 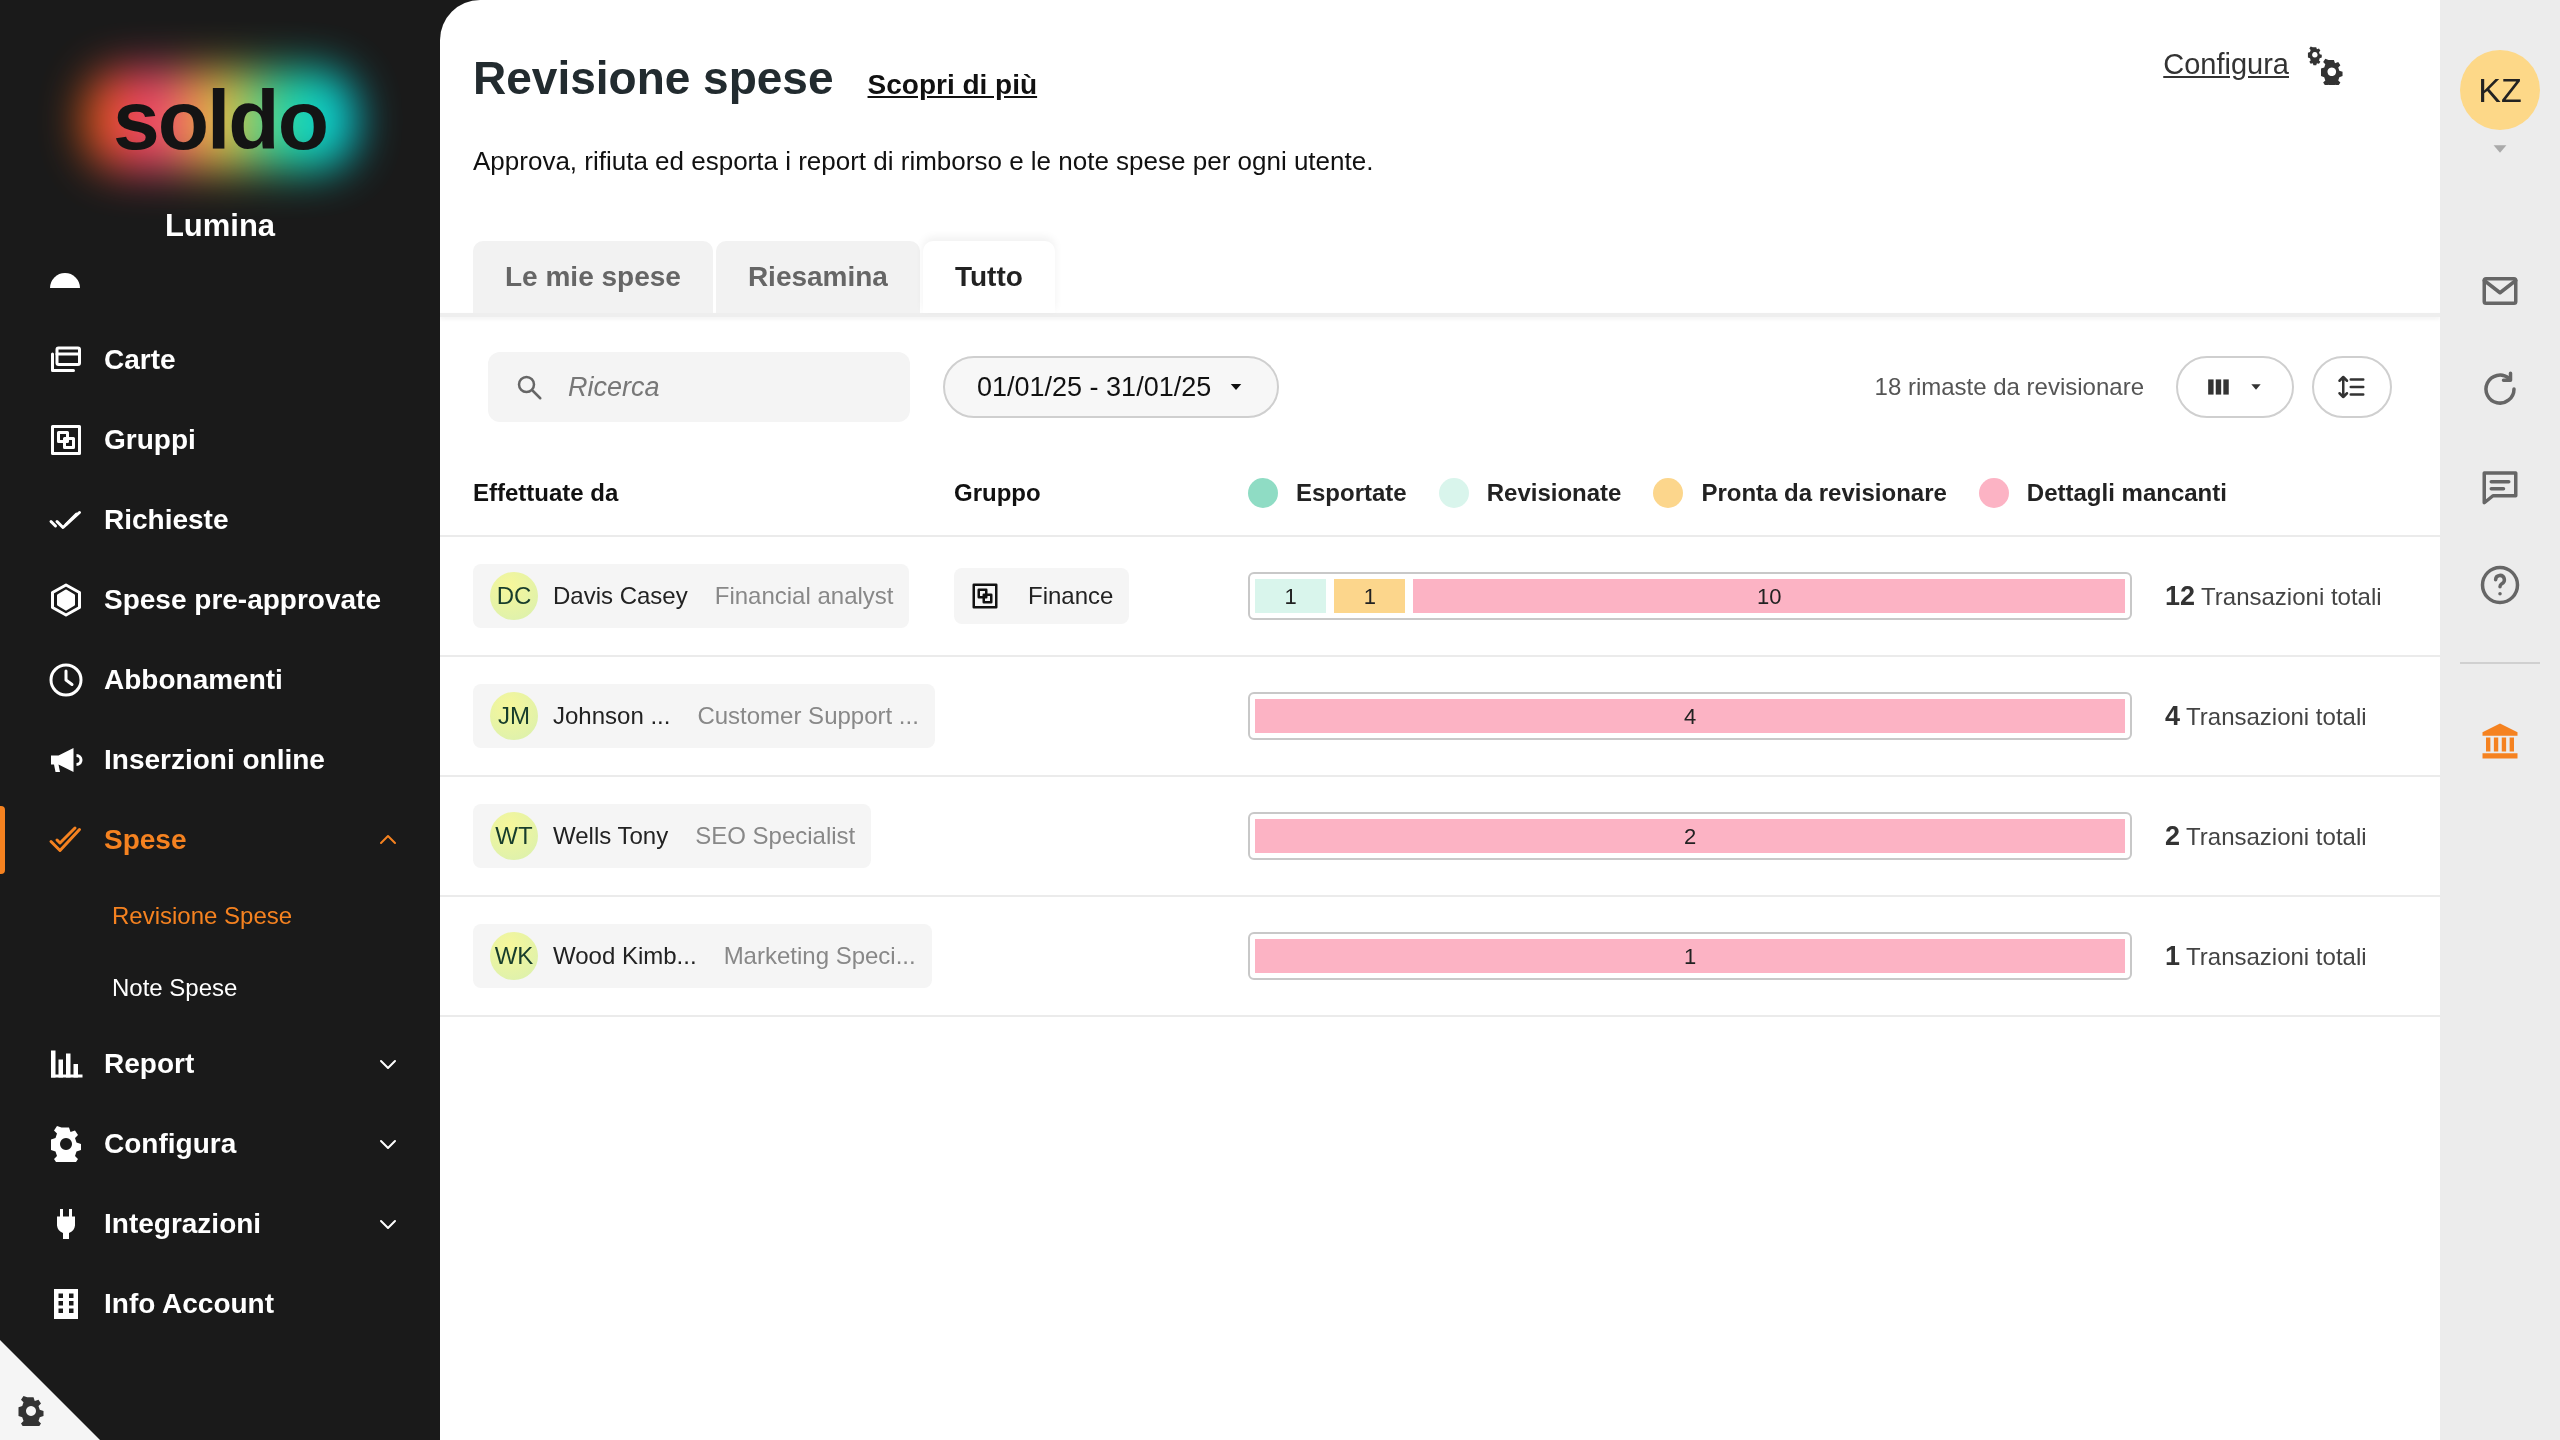 What do you see at coordinates (775, 836) in the screenshot?
I see `user-role: SEO Specialist` at bounding box center [775, 836].